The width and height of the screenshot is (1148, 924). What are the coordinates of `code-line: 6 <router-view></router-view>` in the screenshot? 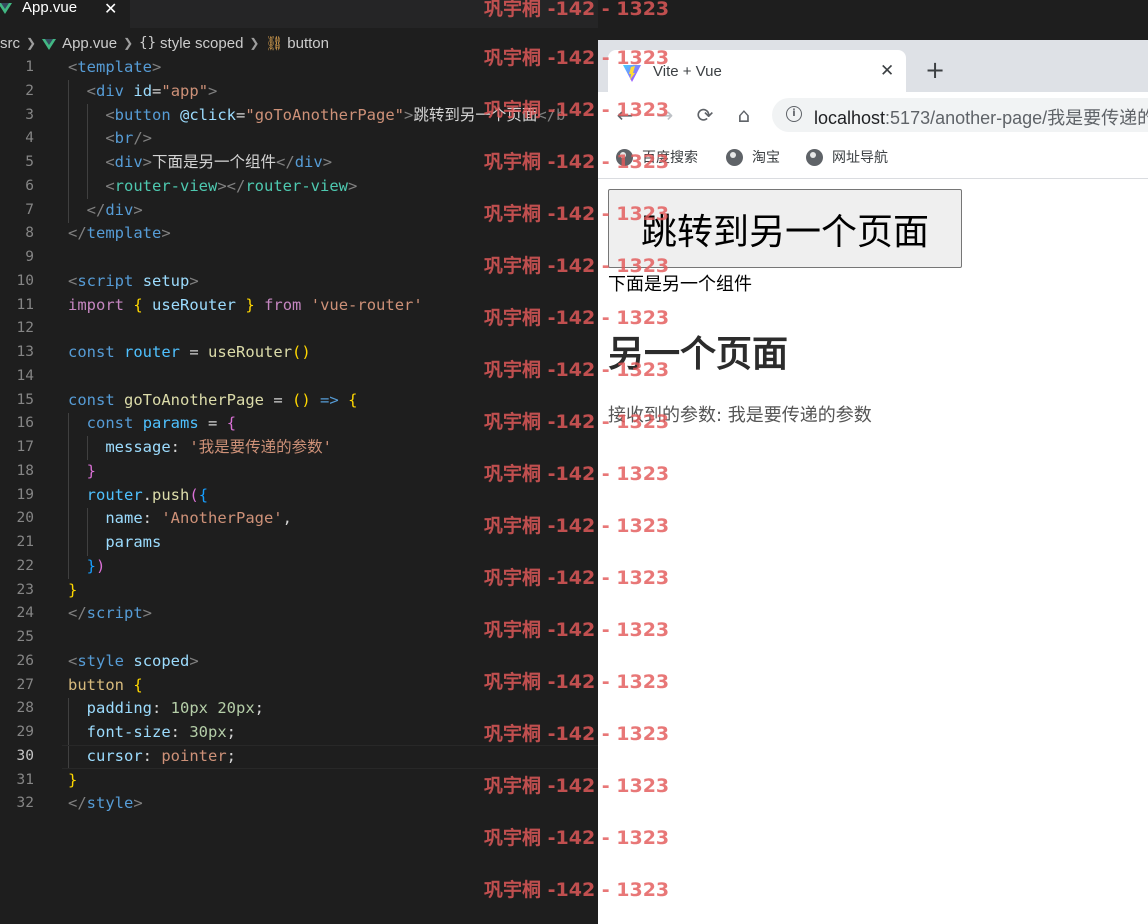 It's located at (191, 185).